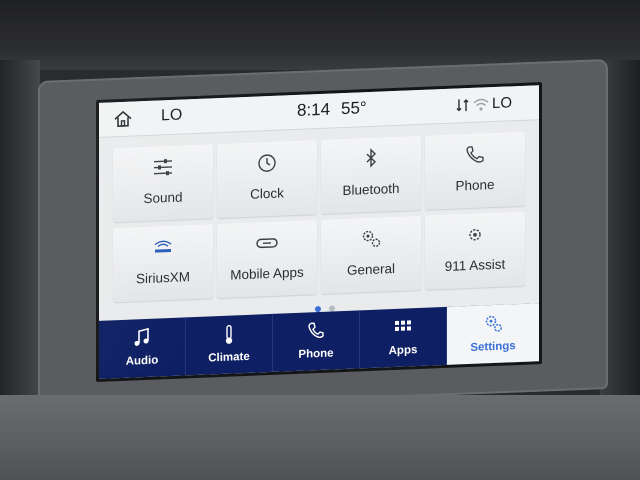 The width and height of the screenshot is (640, 480). What do you see at coordinates (403, 351) in the screenshot?
I see `nav-label: Apps` at bounding box center [403, 351].